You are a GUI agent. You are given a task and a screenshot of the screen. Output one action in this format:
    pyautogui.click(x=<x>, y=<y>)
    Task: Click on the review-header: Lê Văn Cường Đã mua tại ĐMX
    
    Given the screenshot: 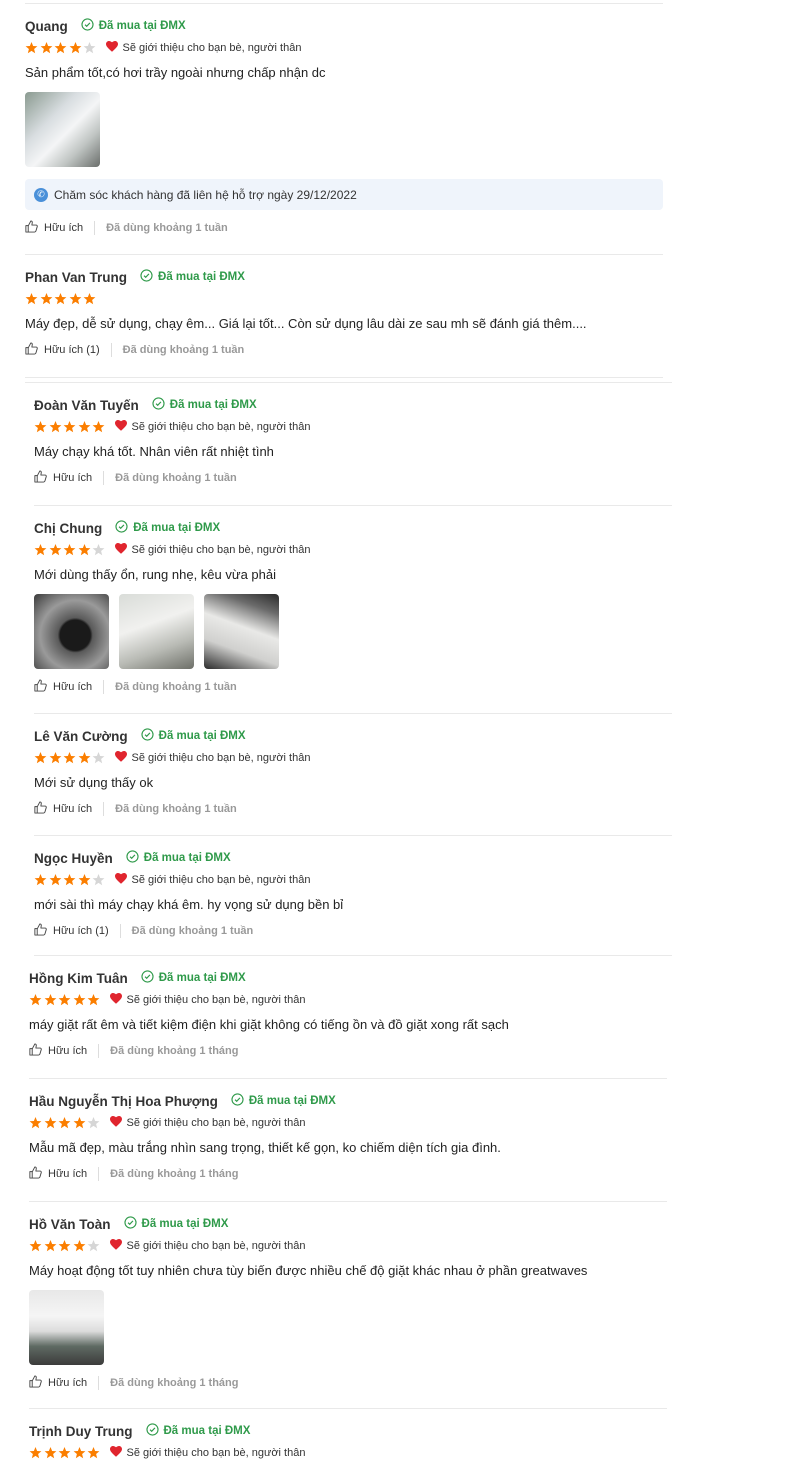 What is the action you would take?
    pyautogui.click(x=172, y=736)
    